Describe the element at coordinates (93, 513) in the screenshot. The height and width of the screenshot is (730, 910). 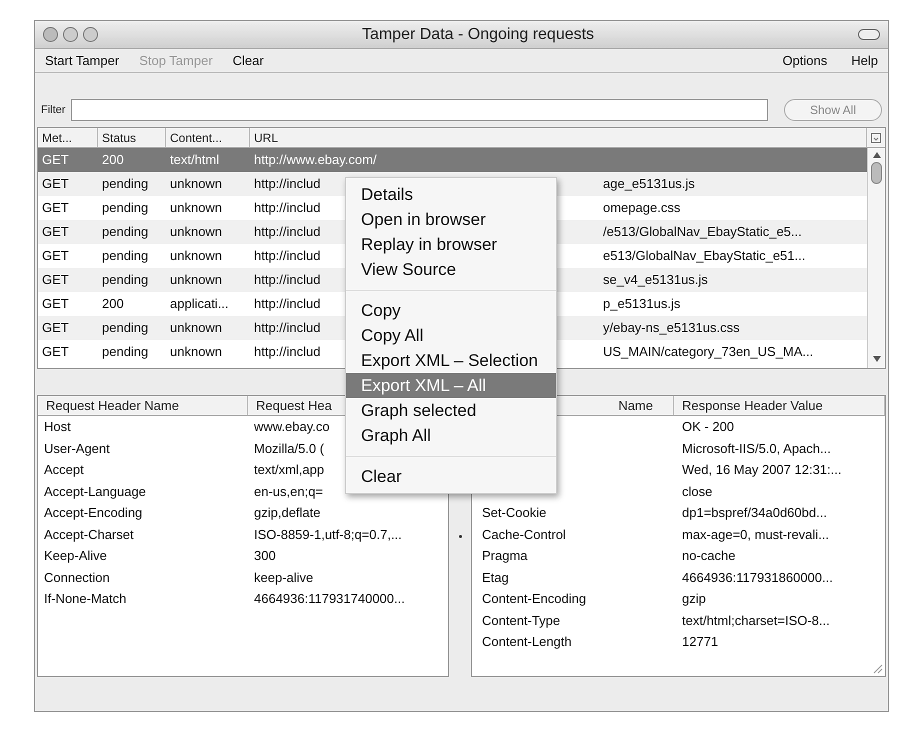
I see `table-cell-text: Accept-Encoding` at that location.